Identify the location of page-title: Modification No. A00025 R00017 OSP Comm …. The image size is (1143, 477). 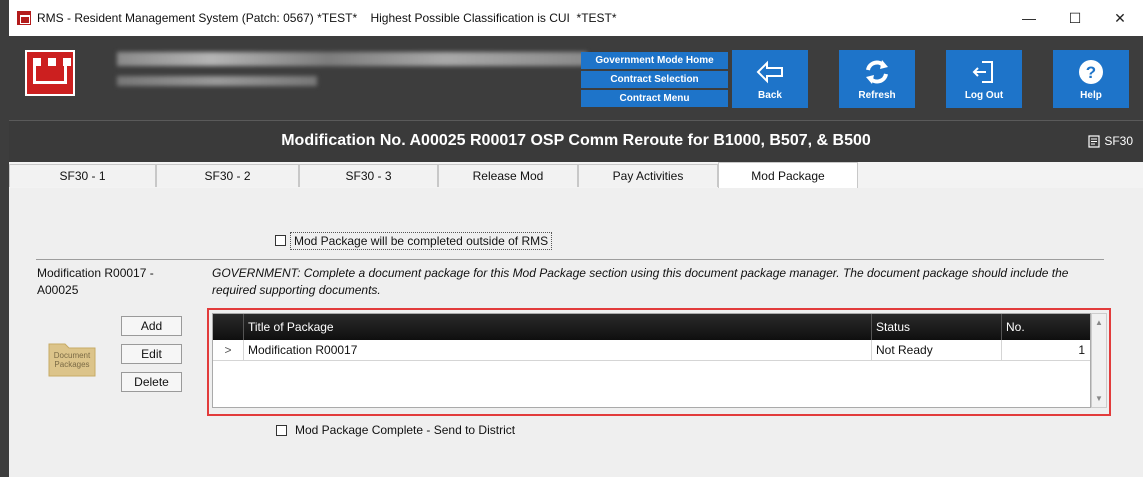
(576, 140).